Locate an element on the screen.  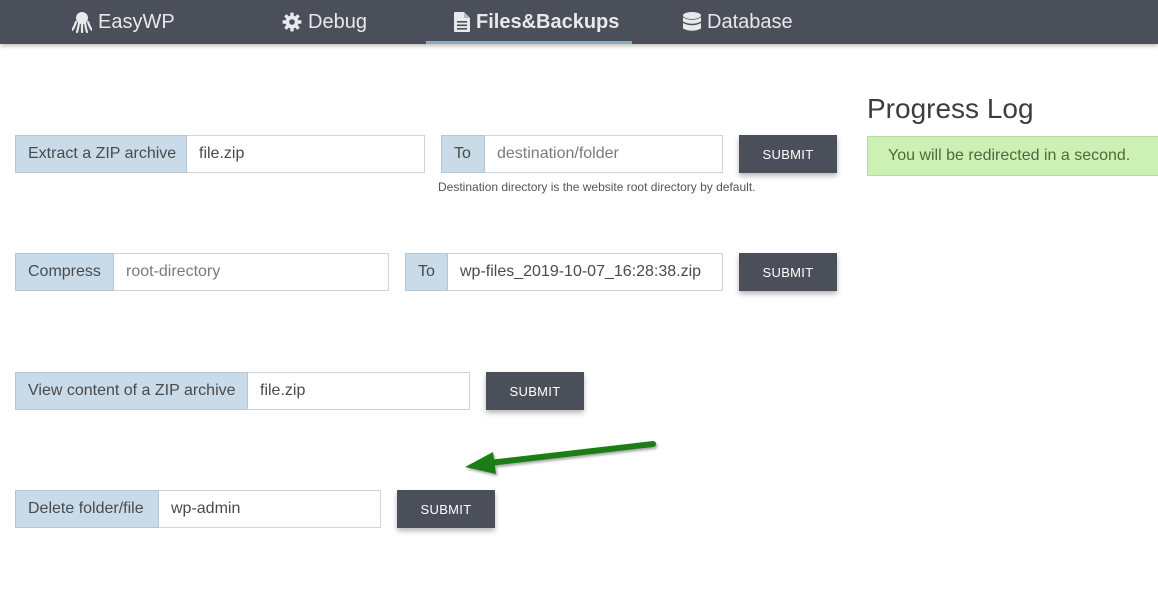
top-navbar: EasyWP Debug Files&Backups Database is located at coordinates (579, 22).